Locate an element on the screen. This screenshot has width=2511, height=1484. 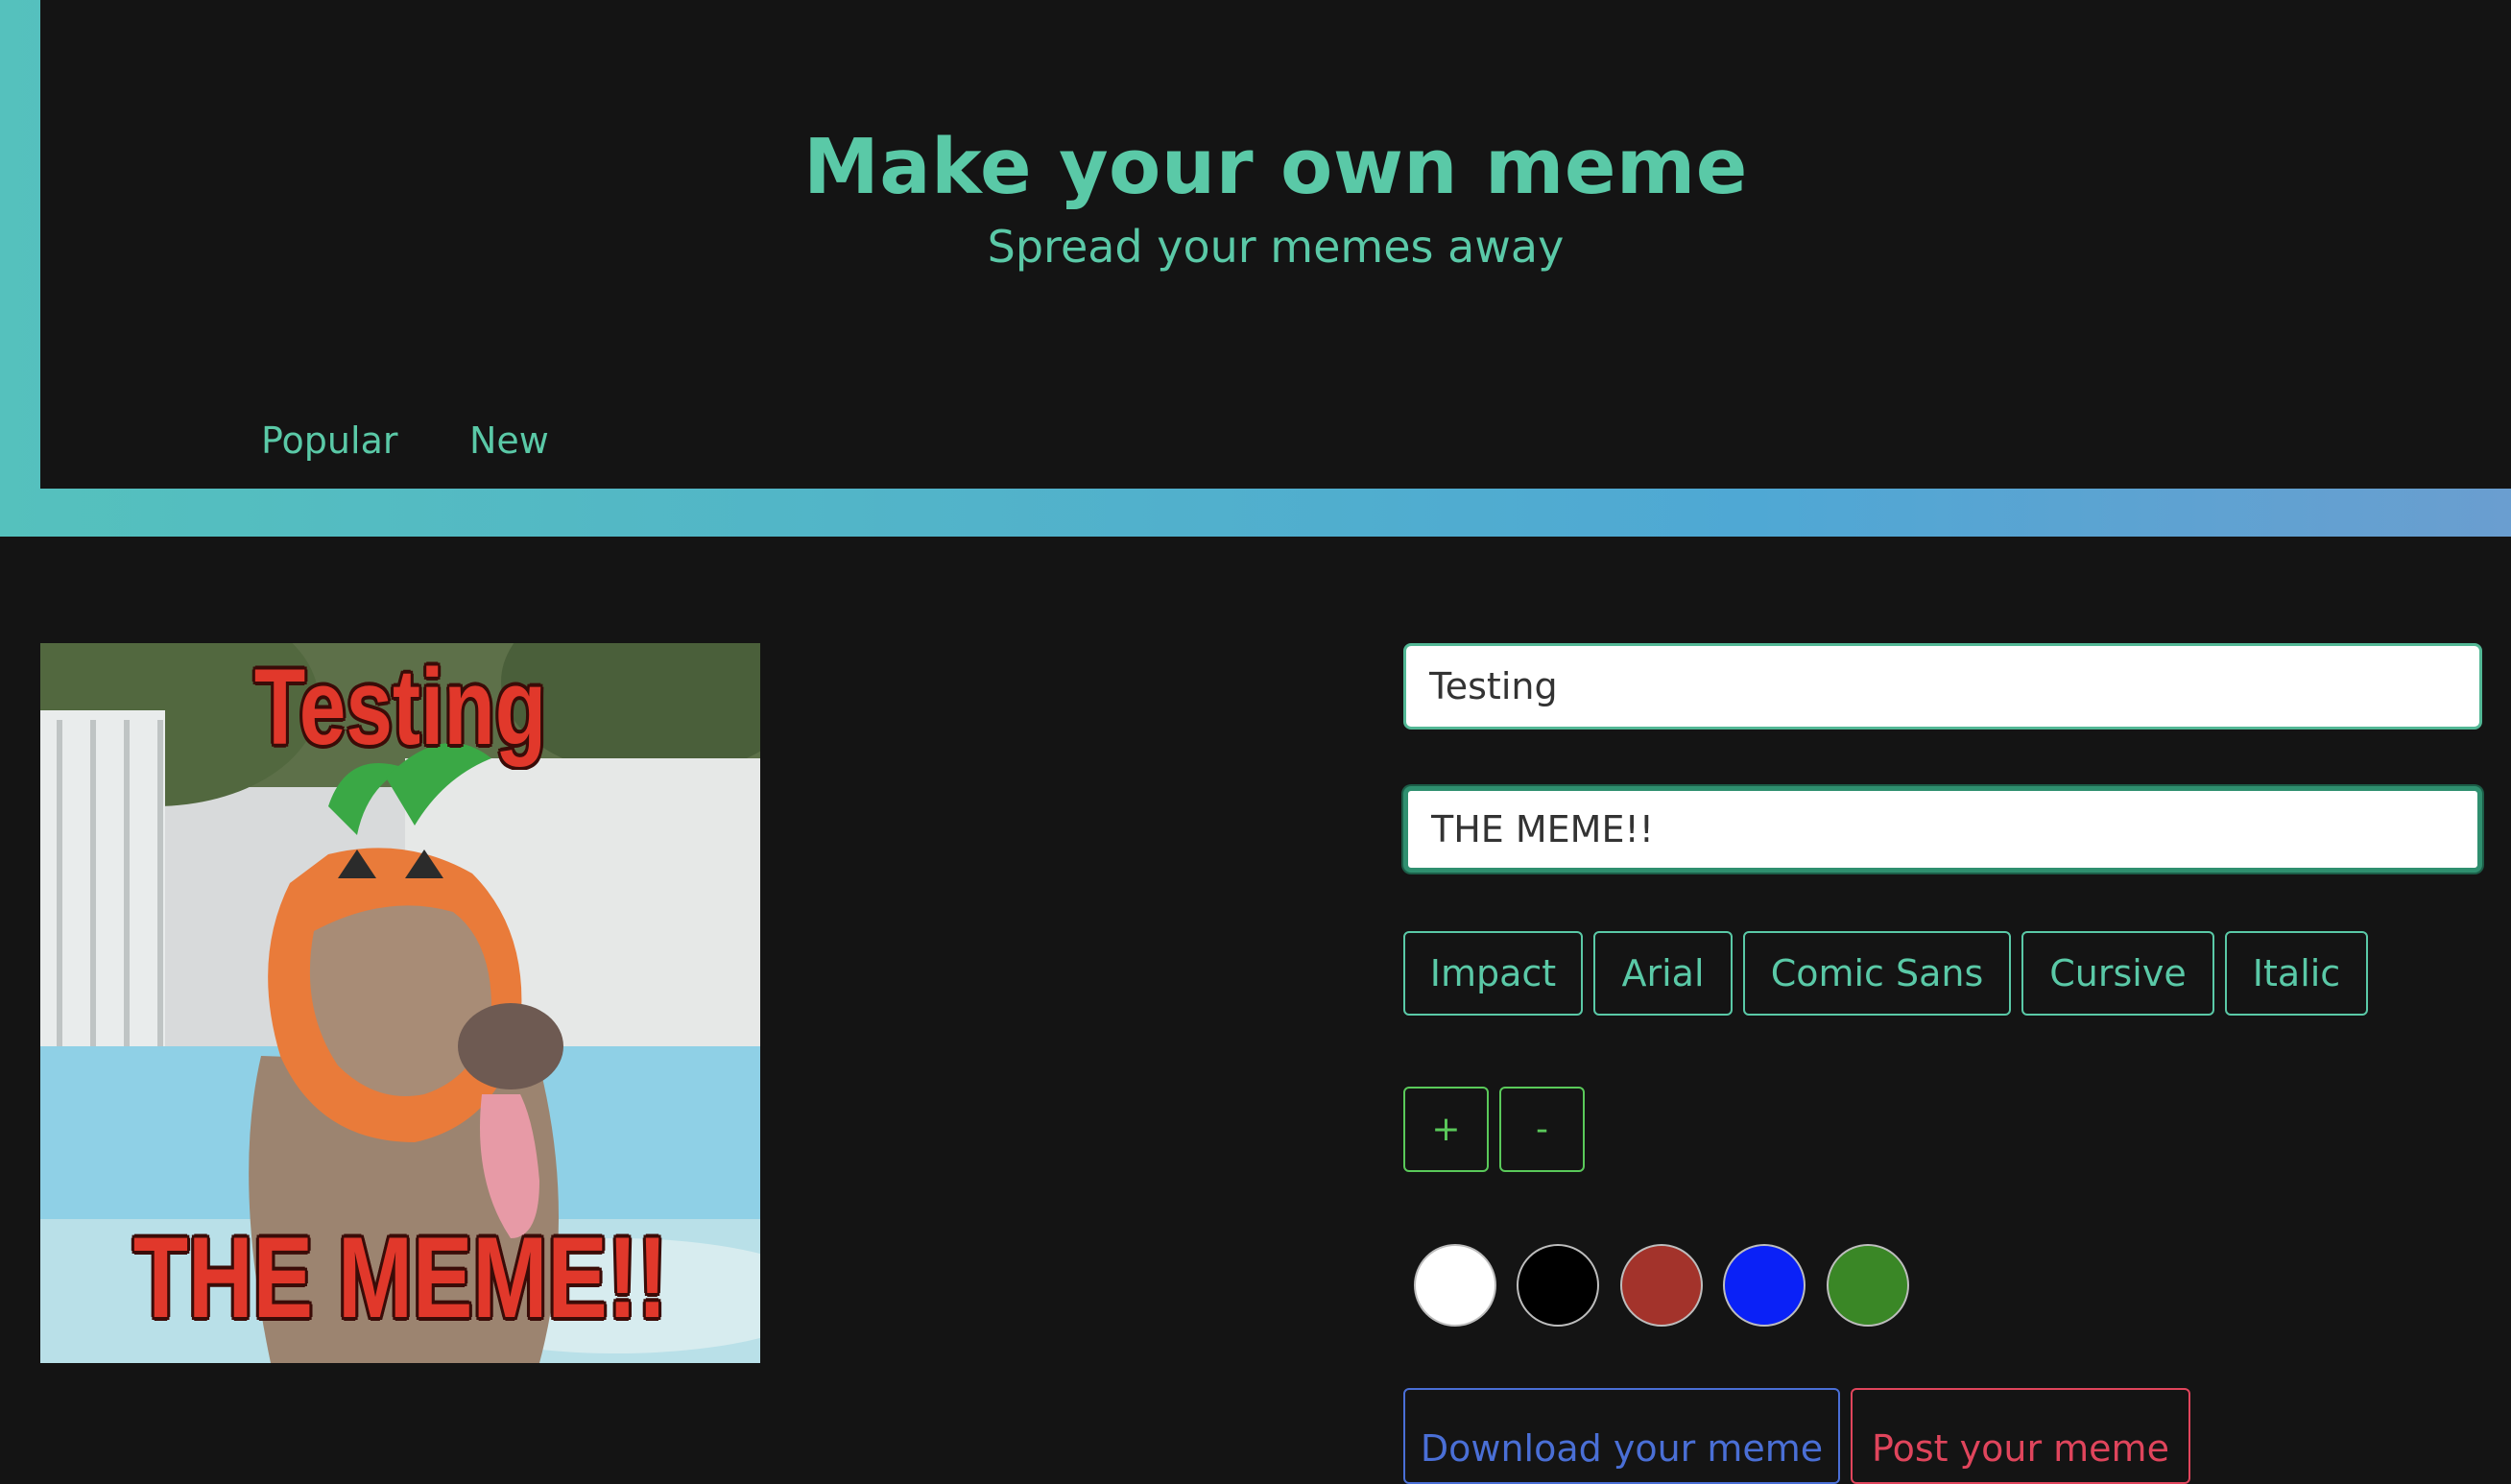
post-meme-label: Post your meme is located at coordinates (2020, 1448).